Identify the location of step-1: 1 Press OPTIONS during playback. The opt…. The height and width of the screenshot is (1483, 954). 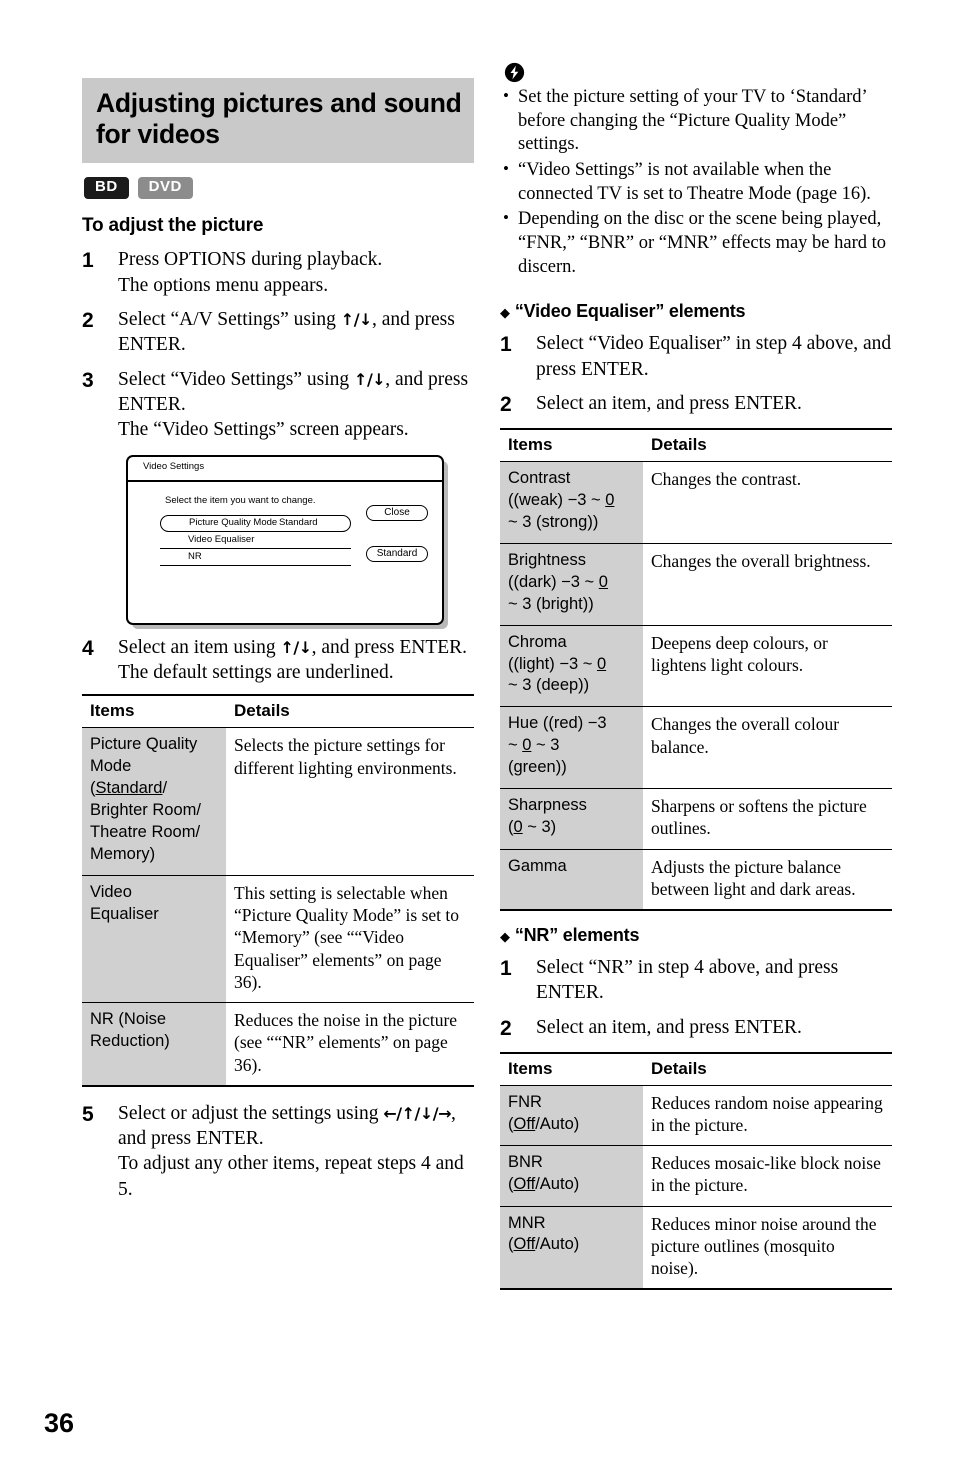
(278, 272).